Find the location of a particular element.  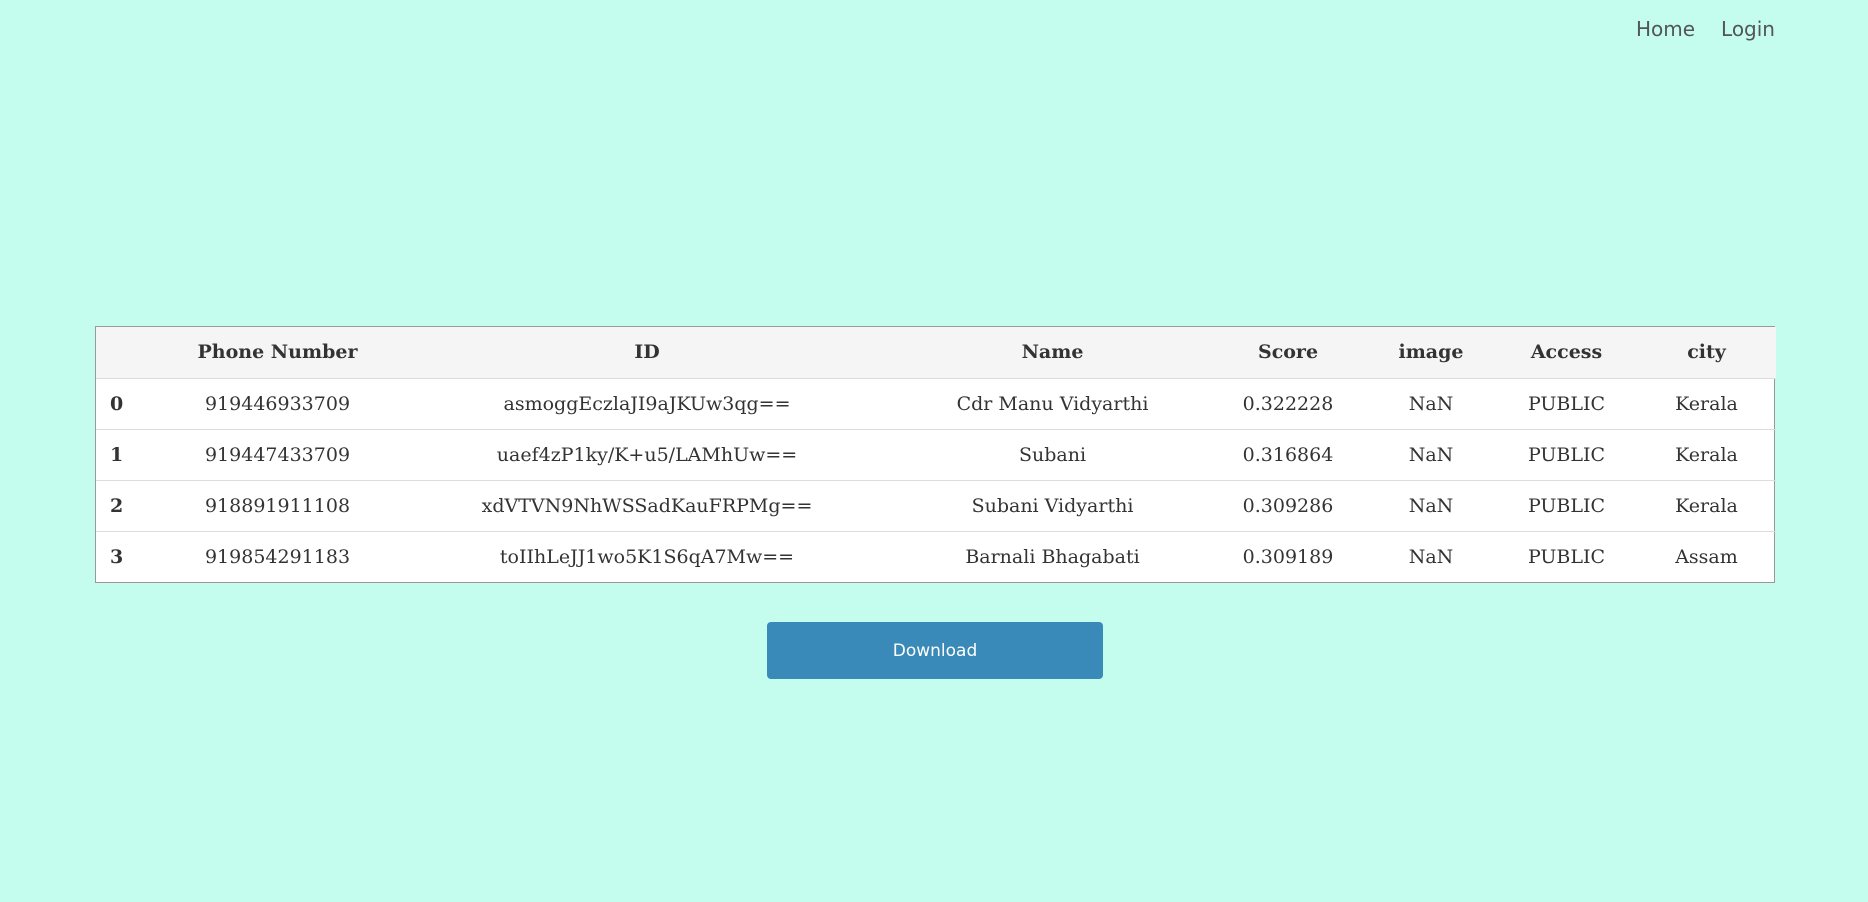

header-phone-number: Phone Number is located at coordinates (277, 352).